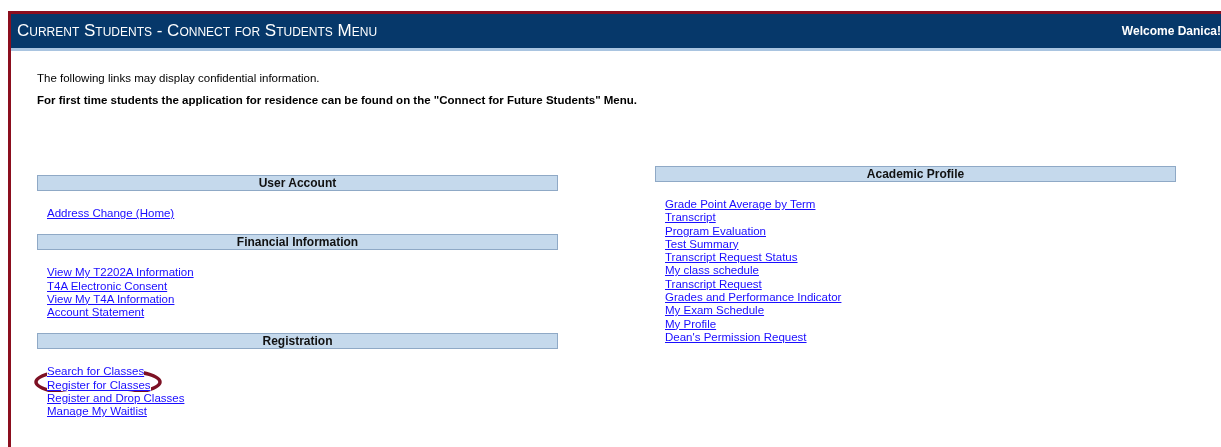 The height and width of the screenshot is (447, 1221). I want to click on menu-link: My Exam Schedule, so click(715, 310).